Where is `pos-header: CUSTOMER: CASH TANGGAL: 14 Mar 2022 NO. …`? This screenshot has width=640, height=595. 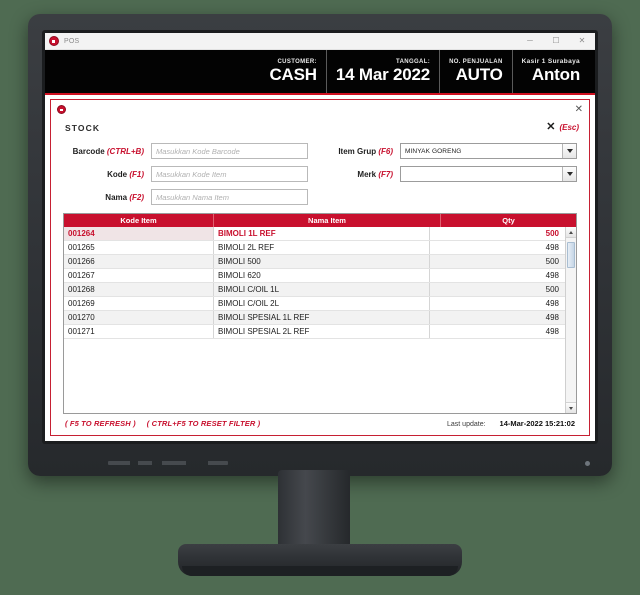 pos-header: CUSTOMER: CASH TANGGAL: 14 Mar 2022 NO. … is located at coordinates (320, 72).